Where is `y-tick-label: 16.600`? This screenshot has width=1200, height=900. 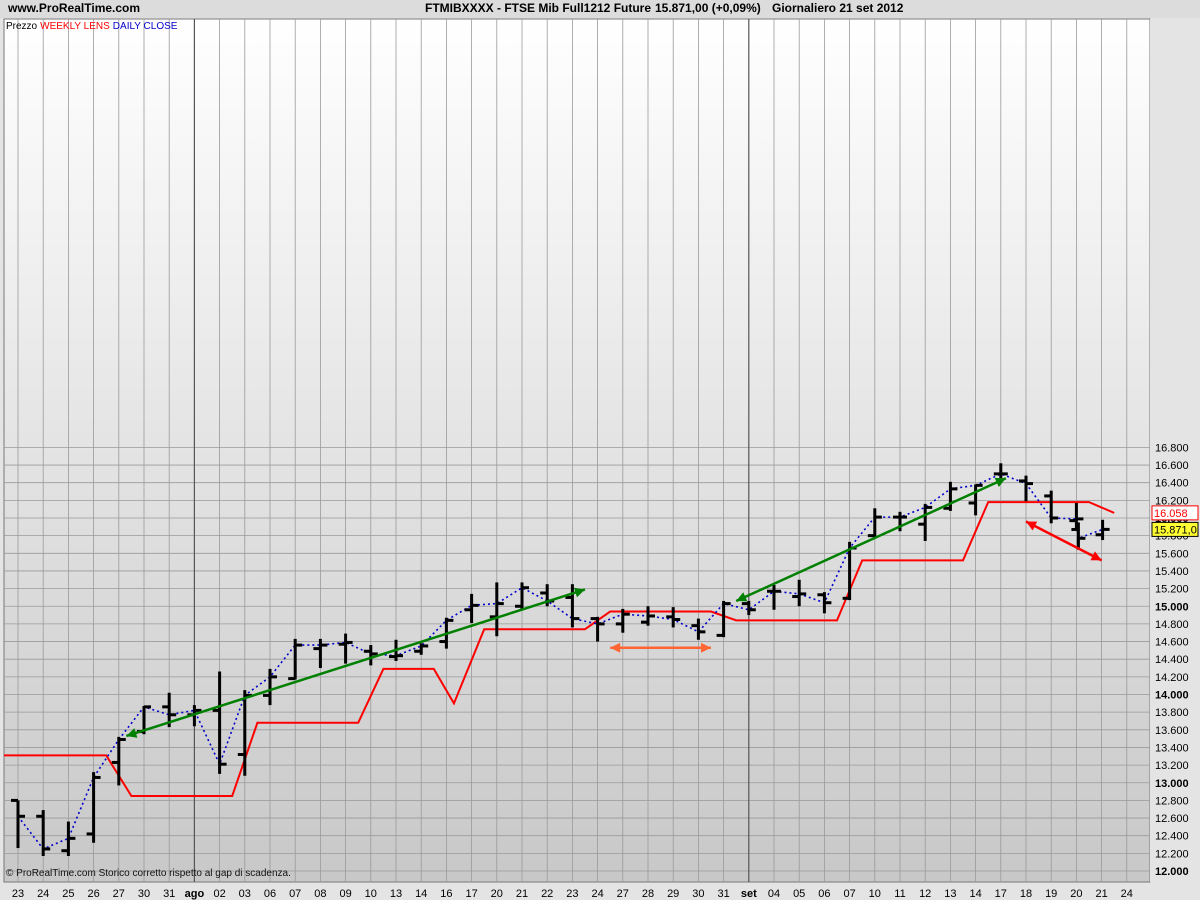
y-tick-label: 16.600 is located at coordinates (1172, 466).